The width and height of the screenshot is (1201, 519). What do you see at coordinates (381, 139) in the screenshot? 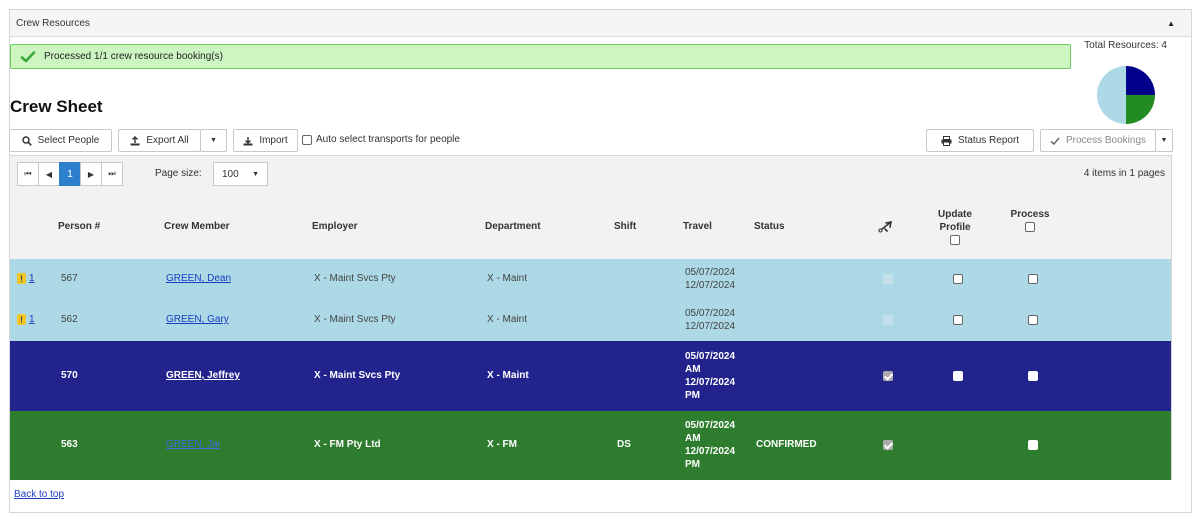
I see `auto-select-toggle: Auto select transports for people` at bounding box center [381, 139].